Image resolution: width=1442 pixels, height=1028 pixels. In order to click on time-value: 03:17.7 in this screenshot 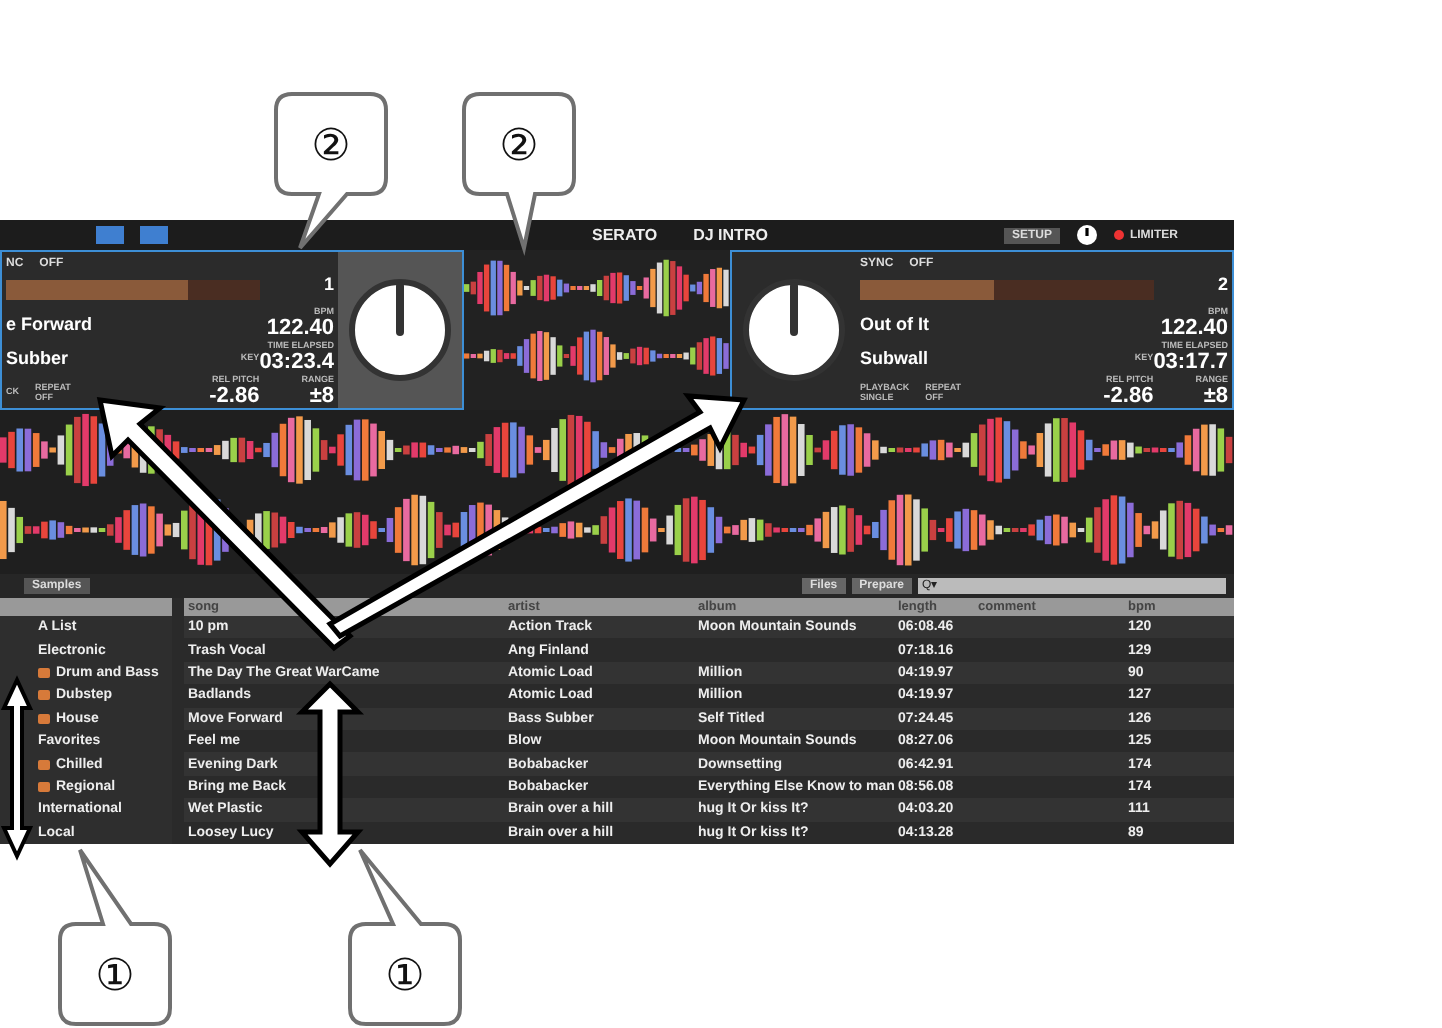, I will do `click(1190, 362)`.